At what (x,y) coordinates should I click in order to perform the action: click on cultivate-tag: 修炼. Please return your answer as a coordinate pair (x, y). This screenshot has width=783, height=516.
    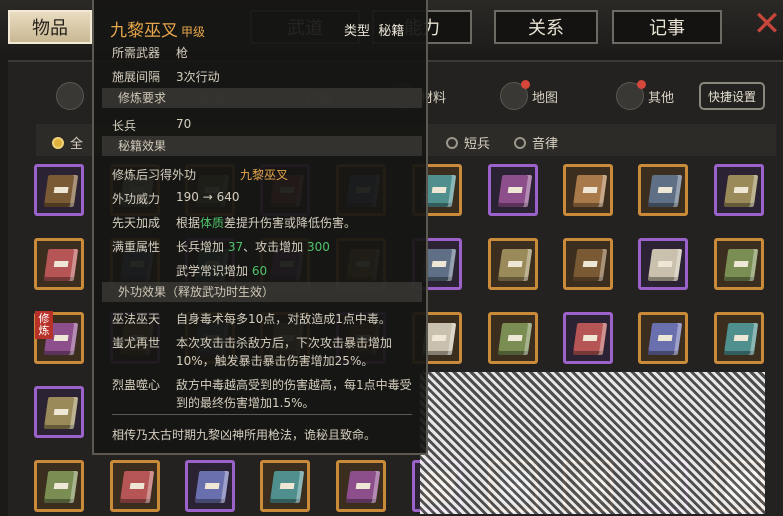
    Looking at the image, I should click on (44, 325).